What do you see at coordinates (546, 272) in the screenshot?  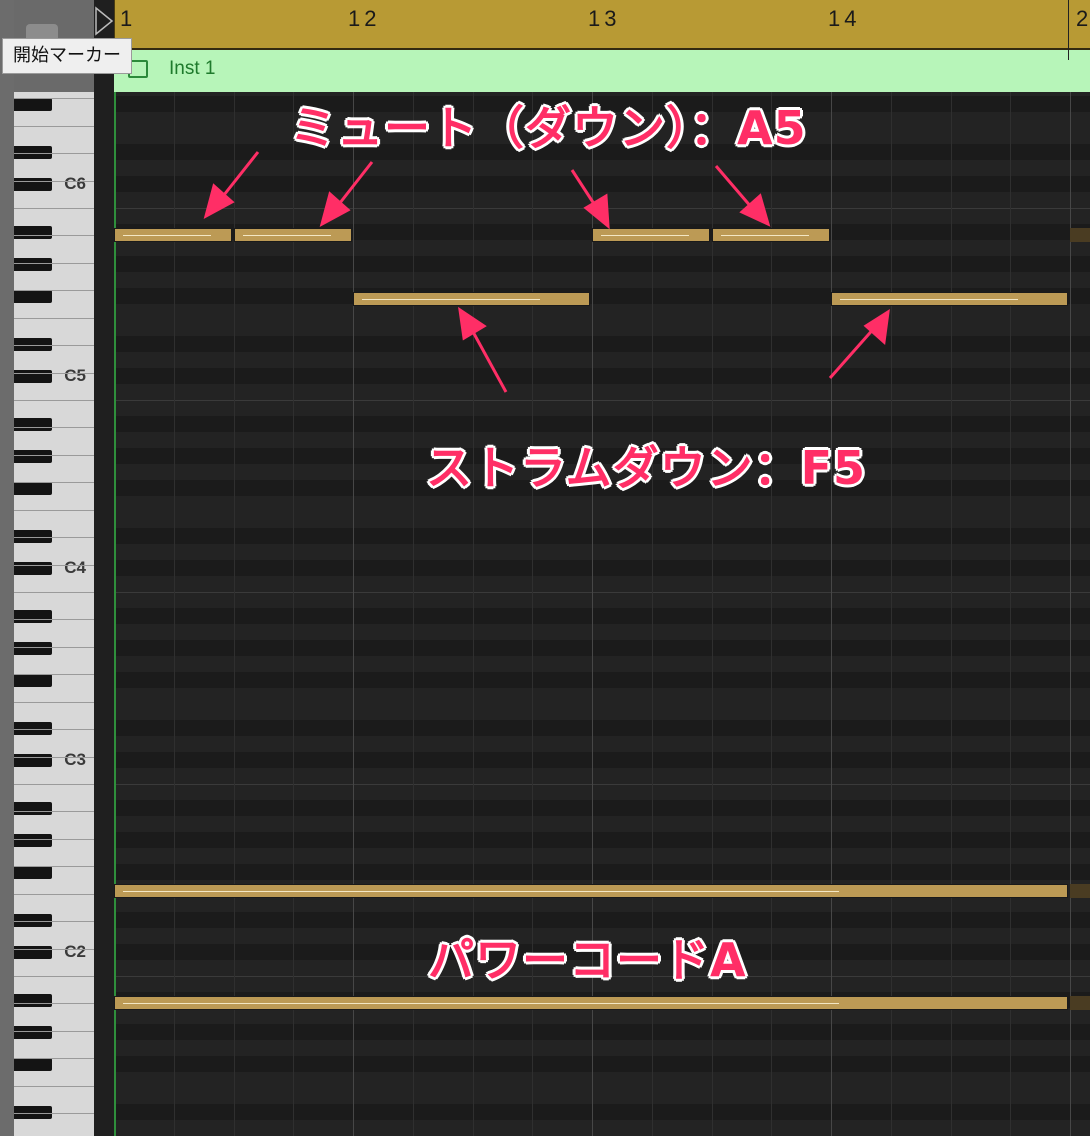 I see `annotation-arrows` at bounding box center [546, 272].